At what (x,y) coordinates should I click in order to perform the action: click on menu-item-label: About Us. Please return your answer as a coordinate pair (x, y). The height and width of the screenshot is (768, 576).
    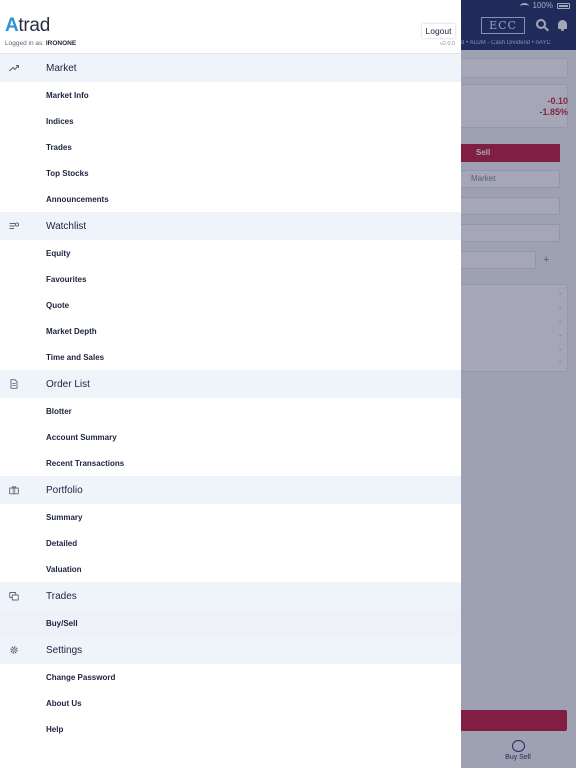
    Looking at the image, I should click on (64, 703).